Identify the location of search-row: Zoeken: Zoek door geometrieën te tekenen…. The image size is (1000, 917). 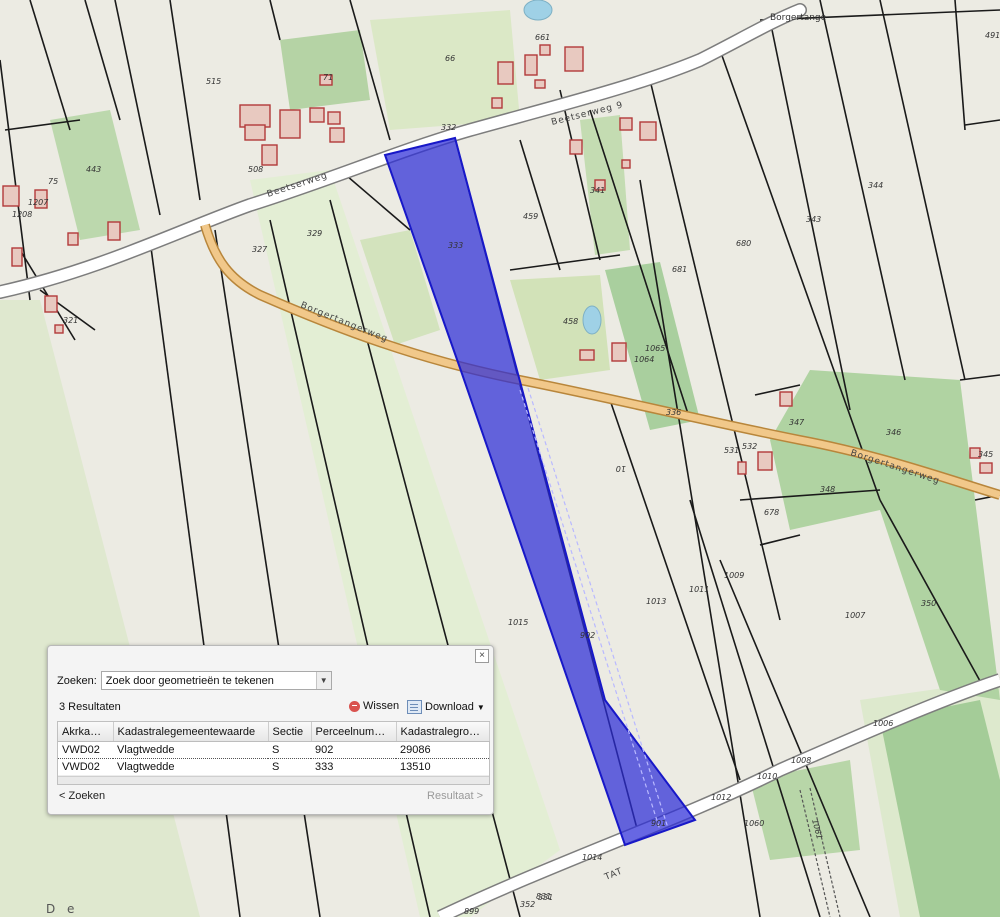
(194, 680).